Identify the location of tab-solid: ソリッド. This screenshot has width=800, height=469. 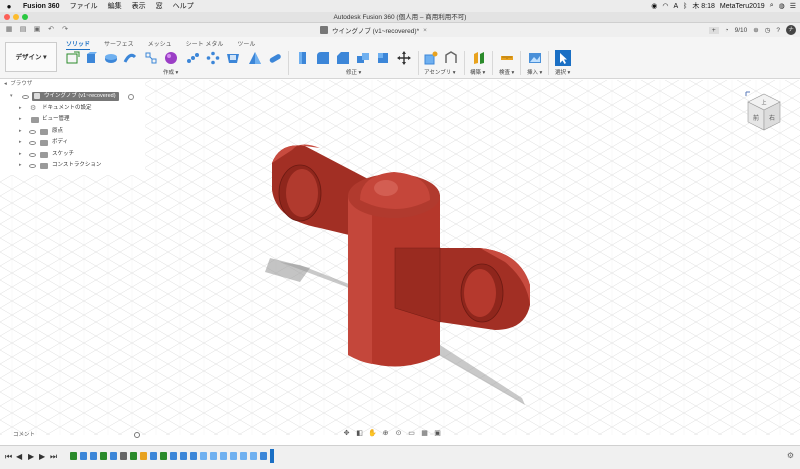
(78, 44).